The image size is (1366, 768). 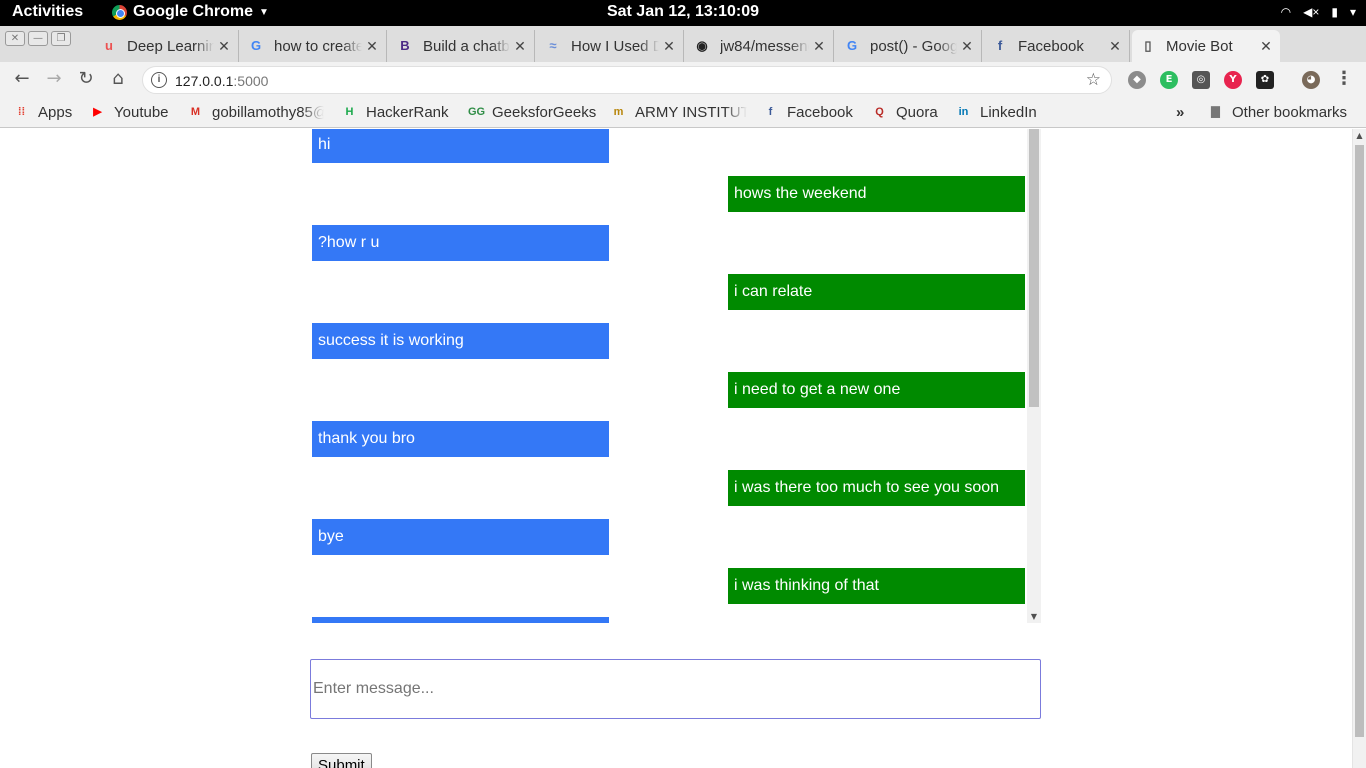 What do you see at coordinates (615, 46) in the screenshot?
I see `tab-title: How I Used D` at bounding box center [615, 46].